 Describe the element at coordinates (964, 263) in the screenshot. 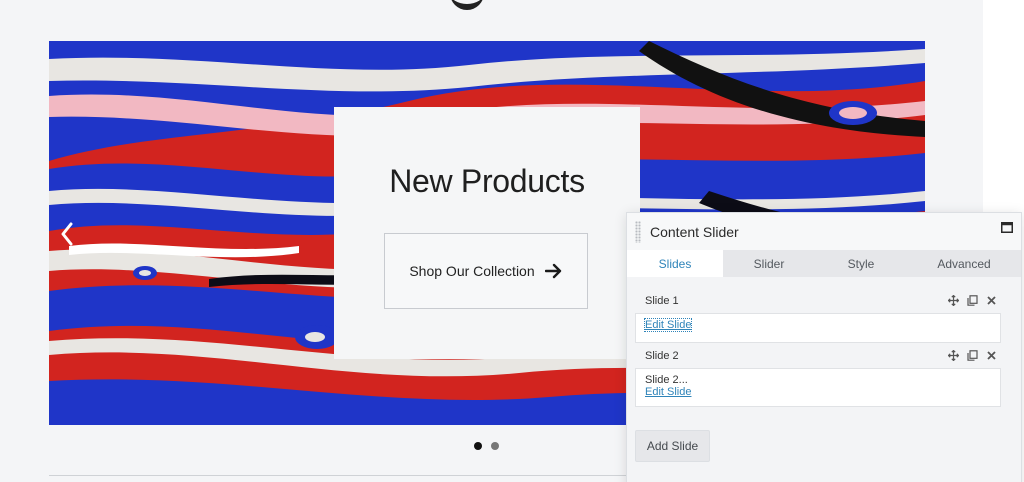

I see `tab-advanced: Advanced` at that location.